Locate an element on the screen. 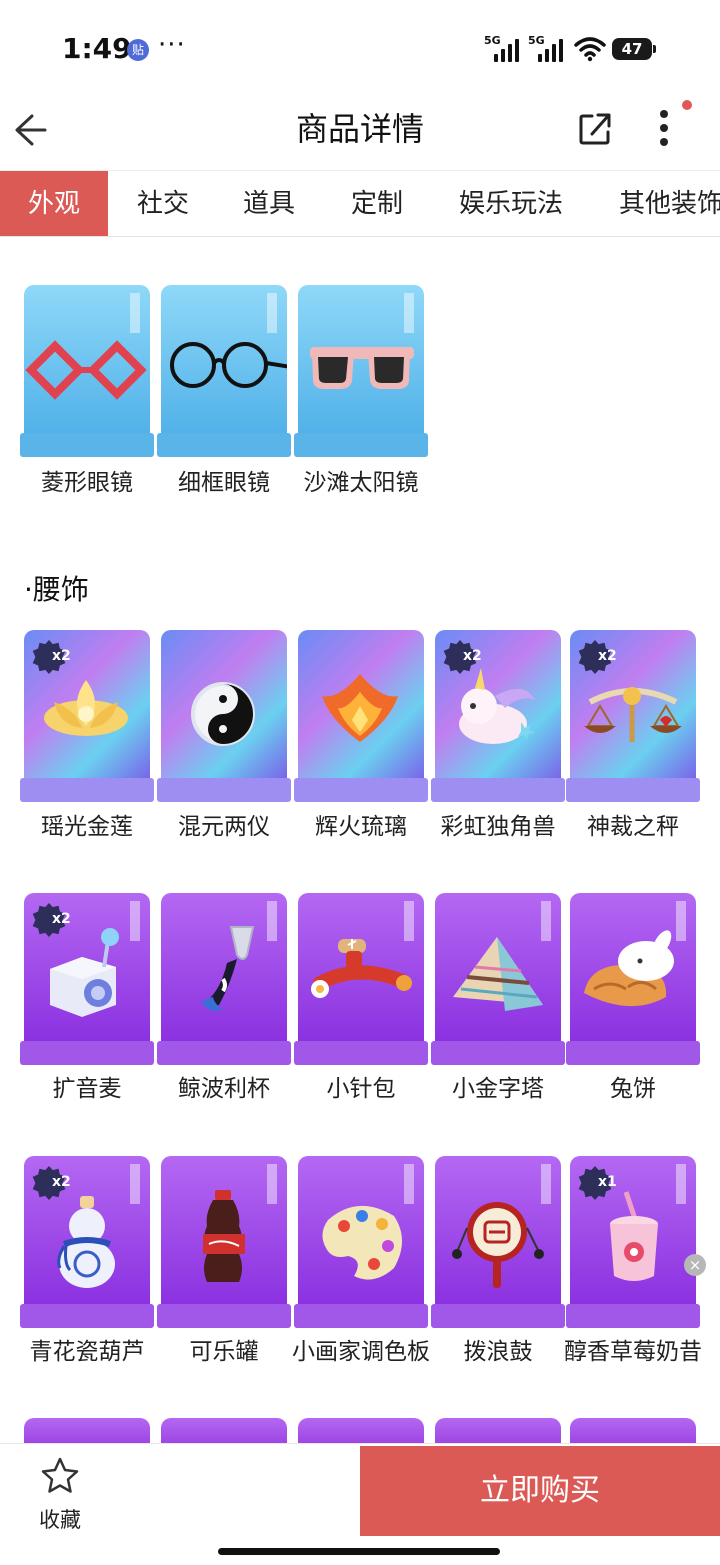  item-label: 兔饼 is located at coordinates (633, 1089).